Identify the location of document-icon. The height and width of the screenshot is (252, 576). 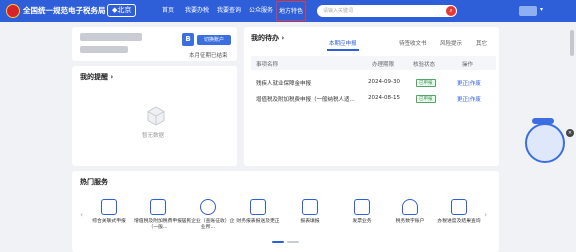
(158, 207).